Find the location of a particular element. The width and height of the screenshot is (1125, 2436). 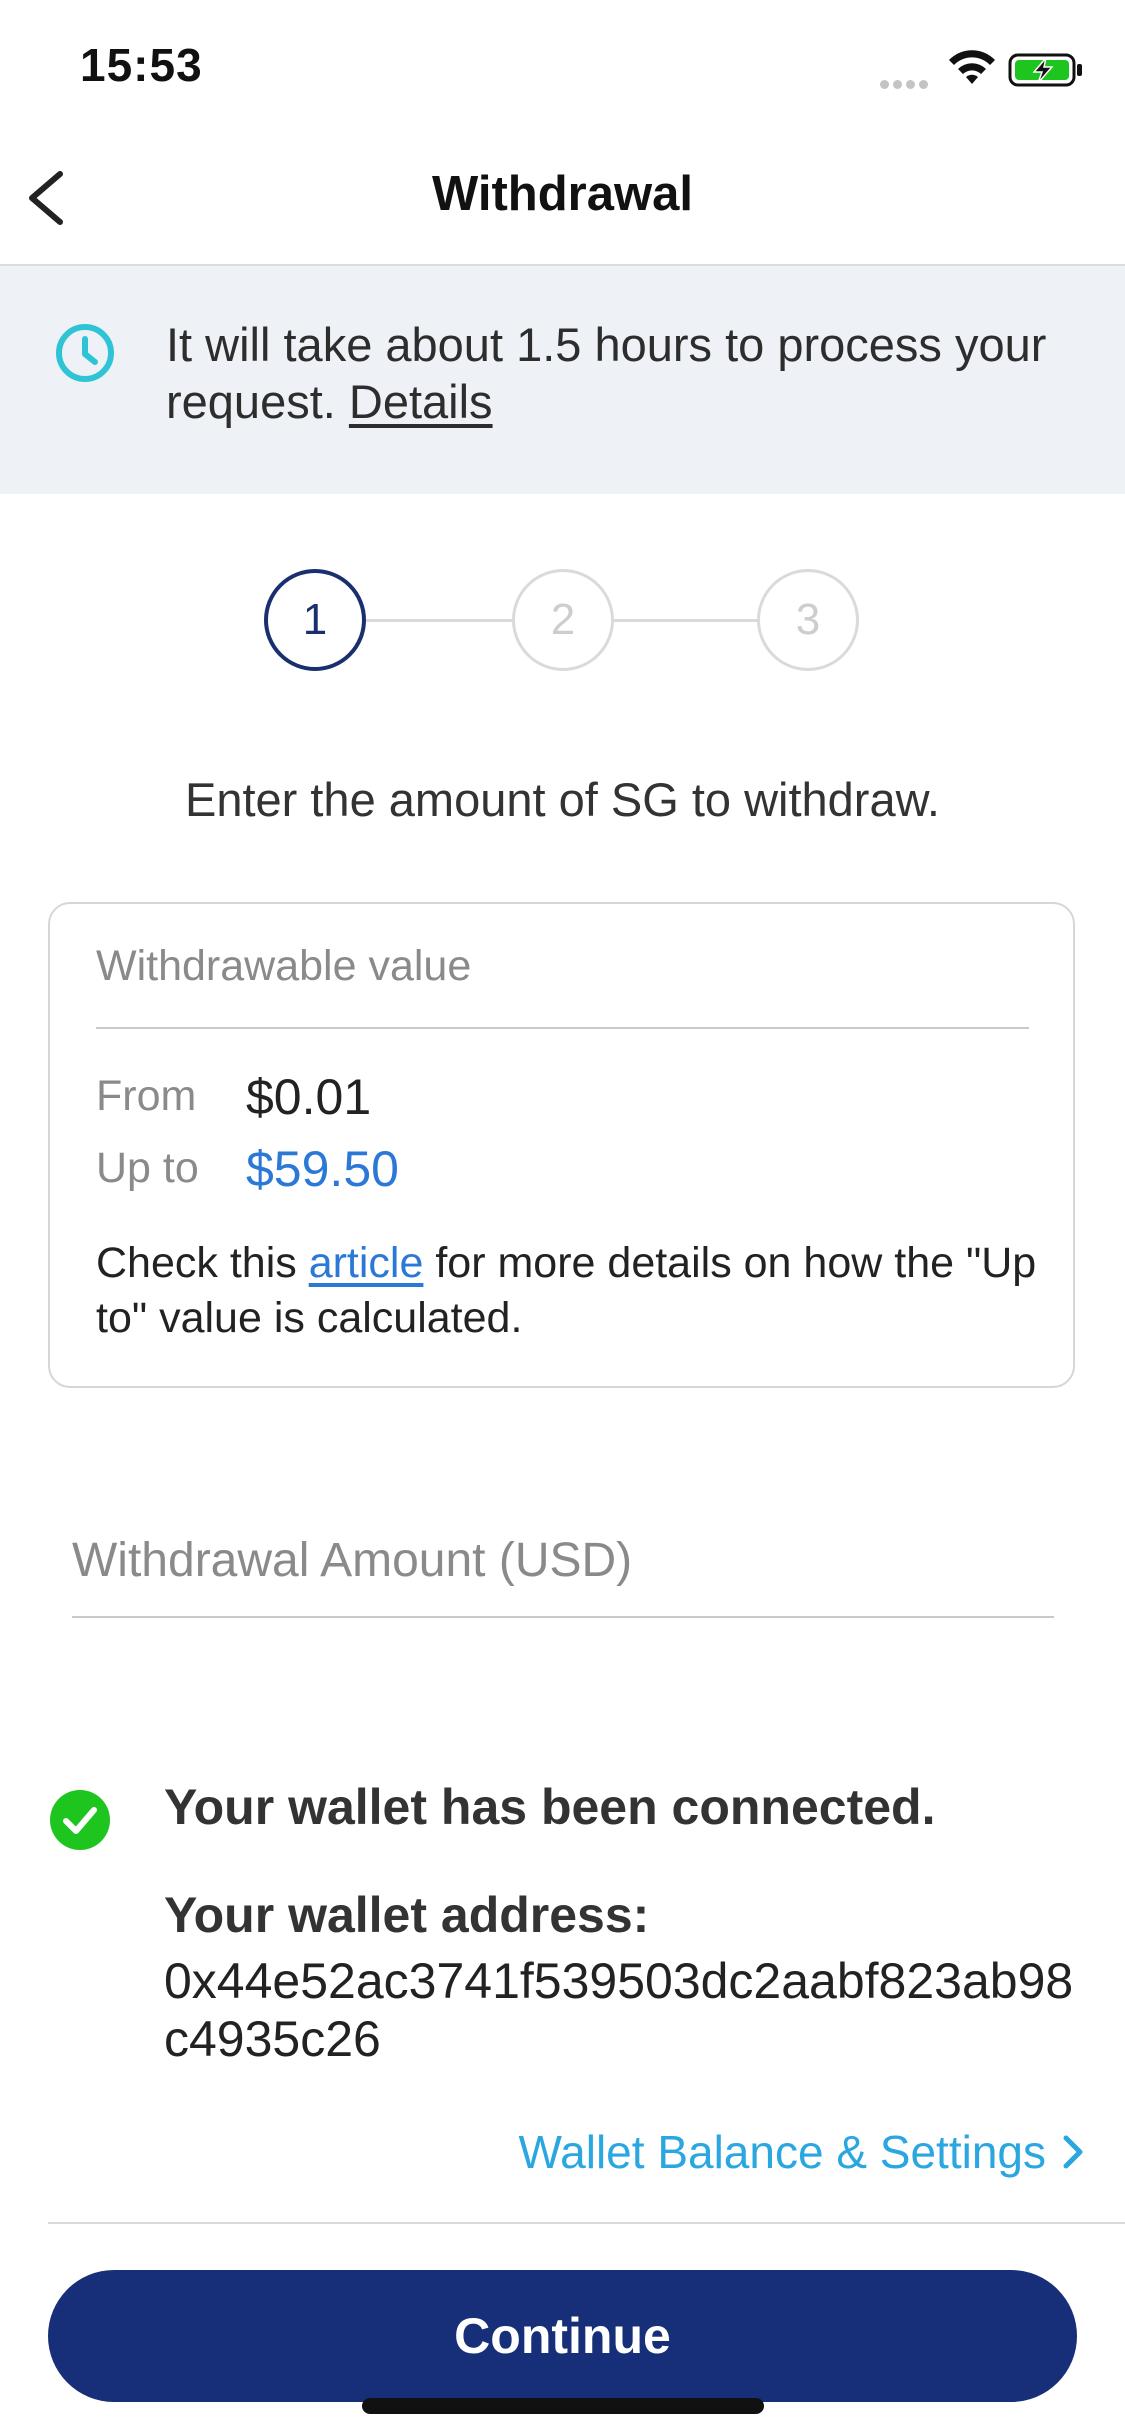

step-1-indicator: 1 is located at coordinates (315, 620).